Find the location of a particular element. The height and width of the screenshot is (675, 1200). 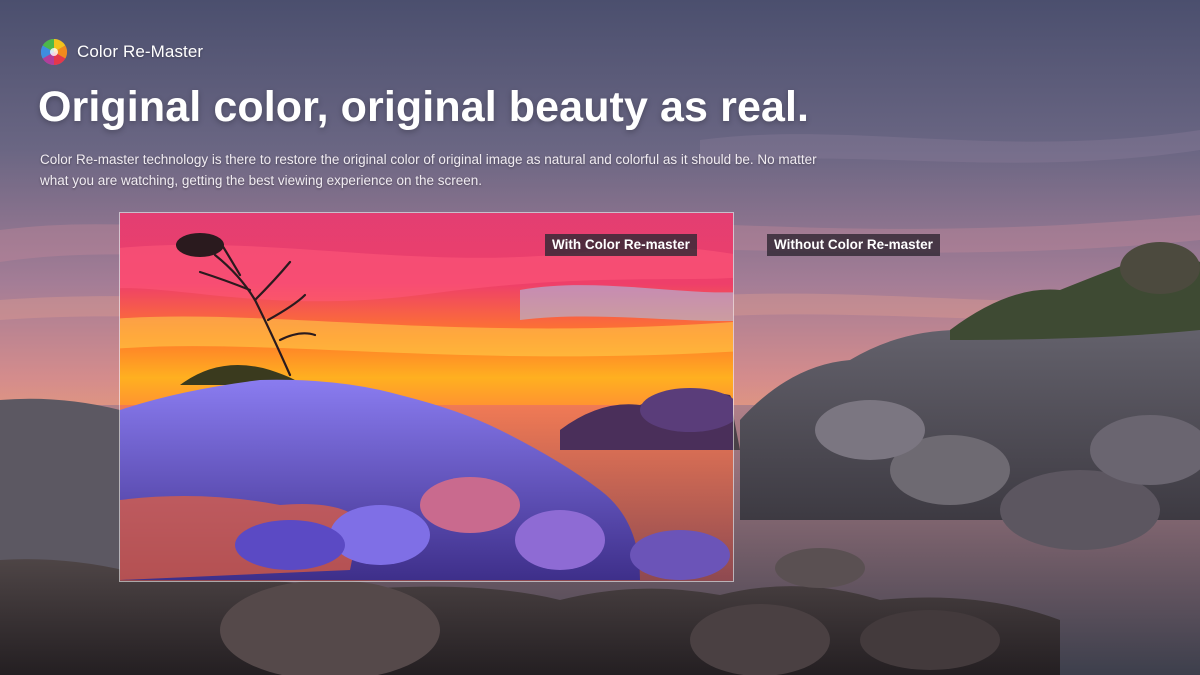

brand-name: Color Re-Master is located at coordinates (140, 51).